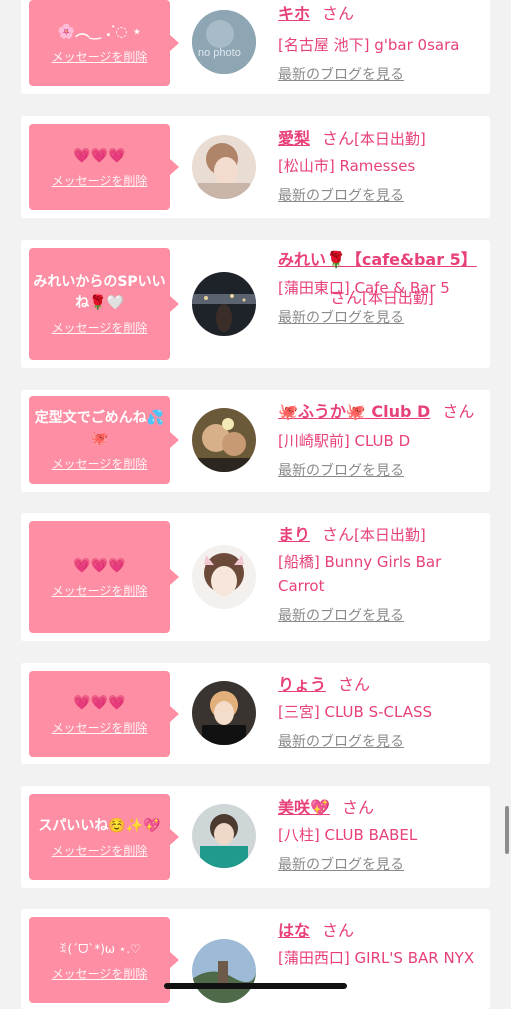  I want to click on home-indicator, so click(255, 986).